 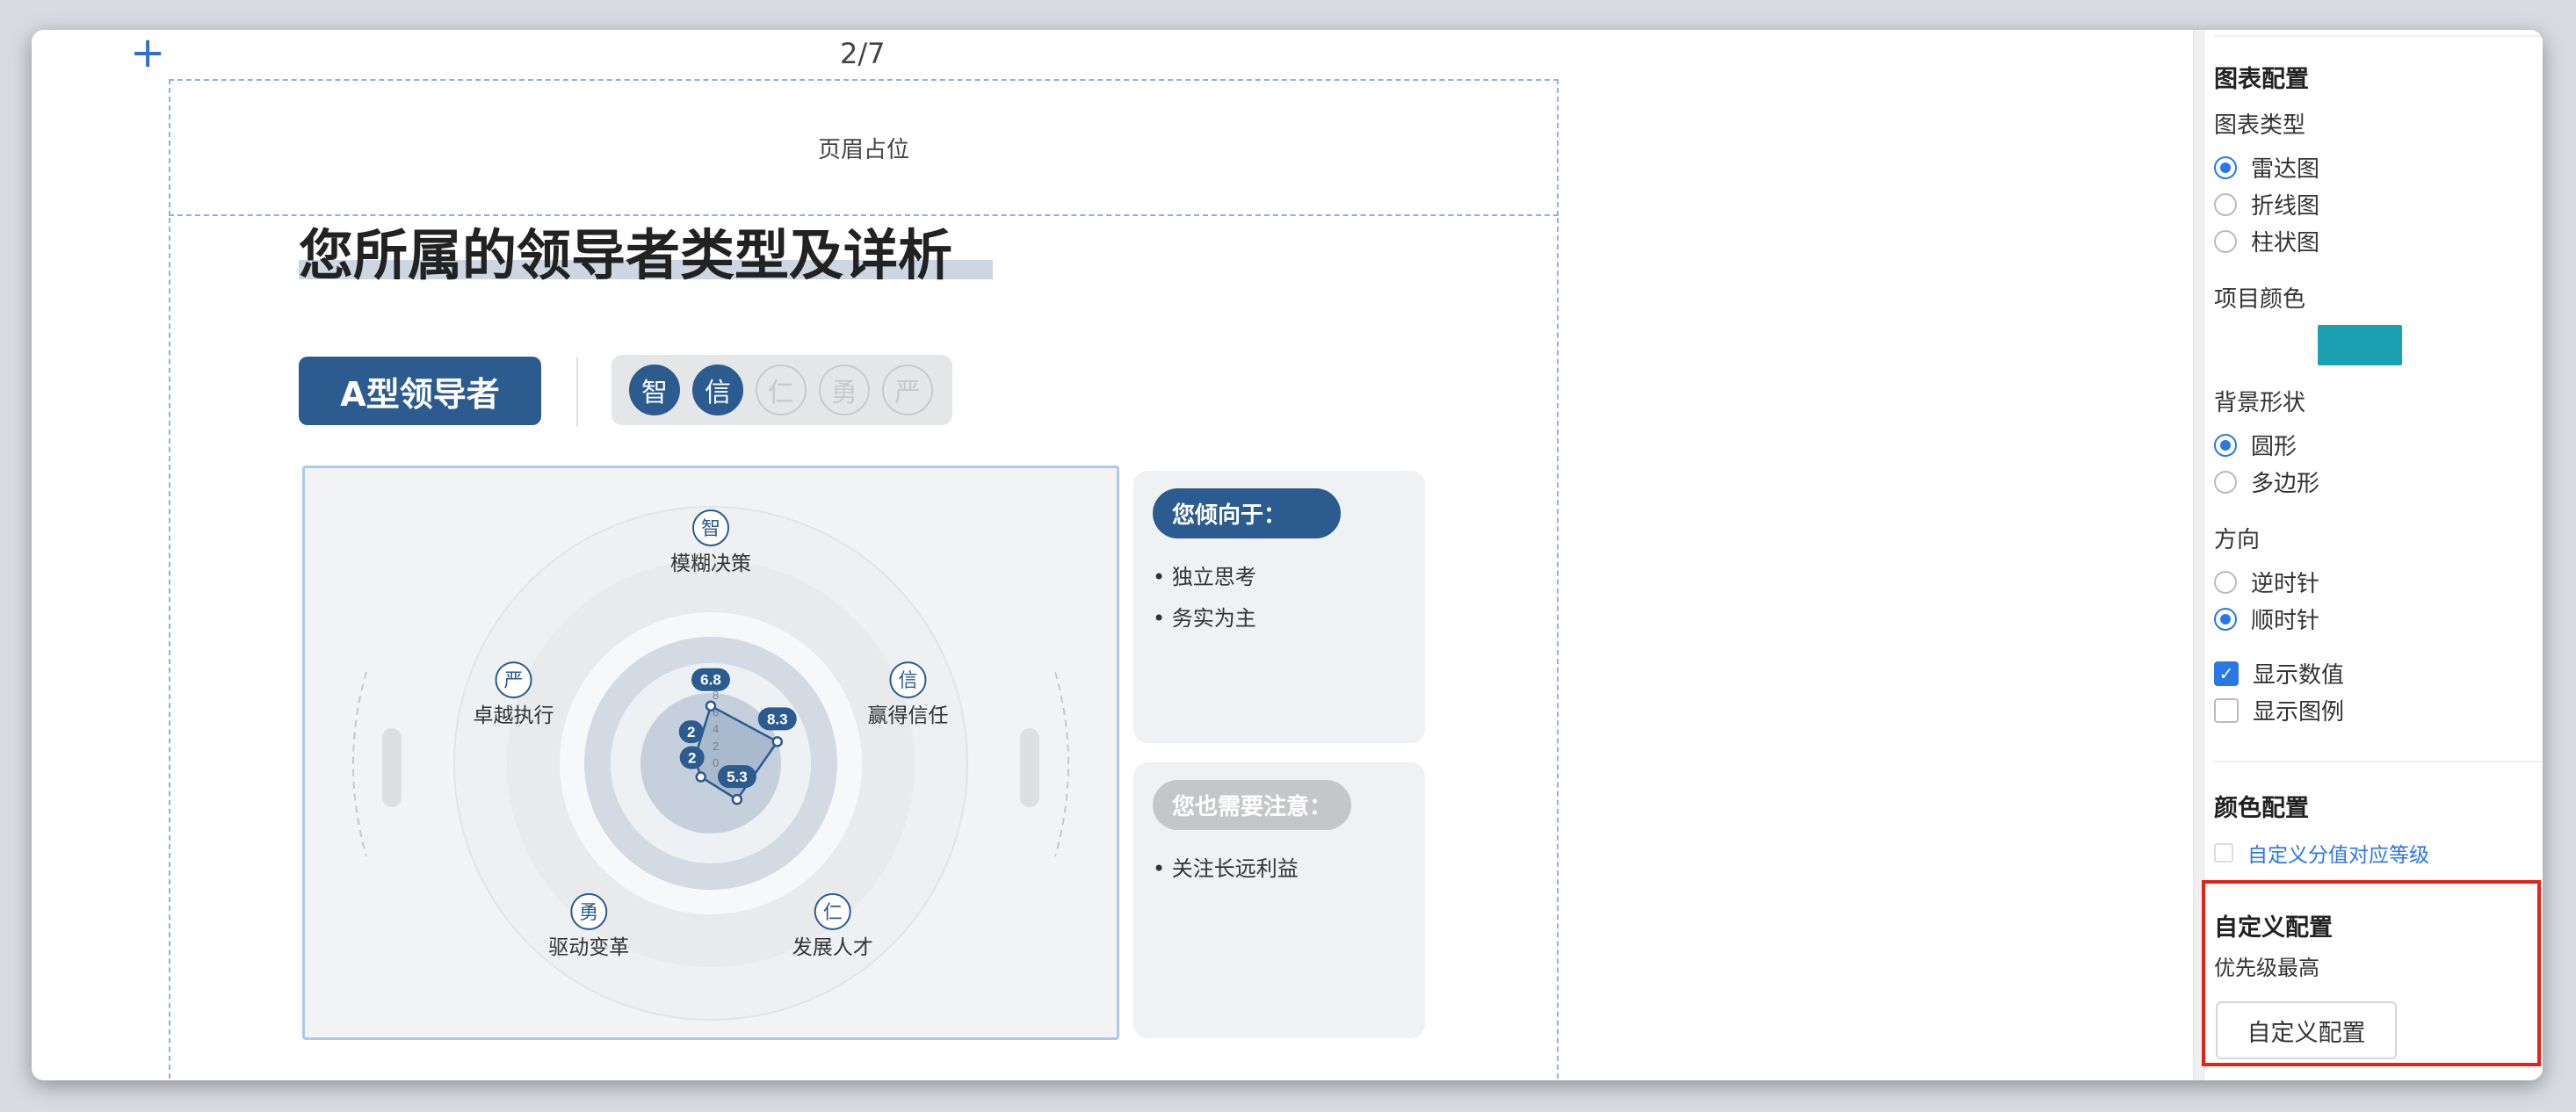 What do you see at coordinates (2260, 125) in the screenshot?
I see `chart-type-label: 图表类型` at bounding box center [2260, 125].